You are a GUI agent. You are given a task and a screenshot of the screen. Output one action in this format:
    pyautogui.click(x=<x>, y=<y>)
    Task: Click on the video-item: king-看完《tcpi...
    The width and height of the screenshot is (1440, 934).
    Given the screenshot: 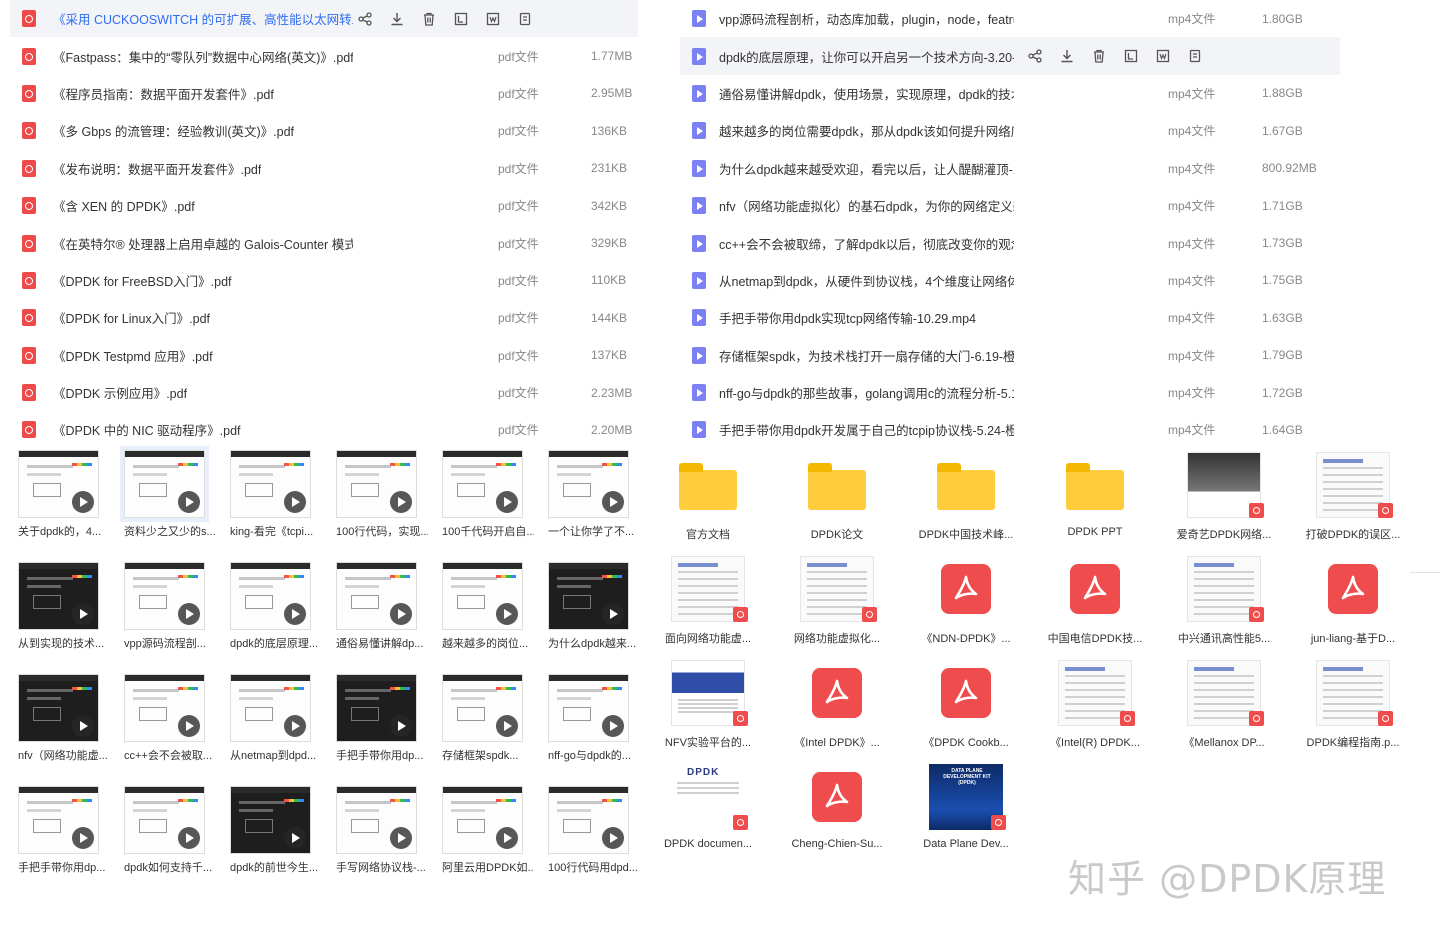 What is the action you would take?
    pyautogui.click(x=275, y=494)
    